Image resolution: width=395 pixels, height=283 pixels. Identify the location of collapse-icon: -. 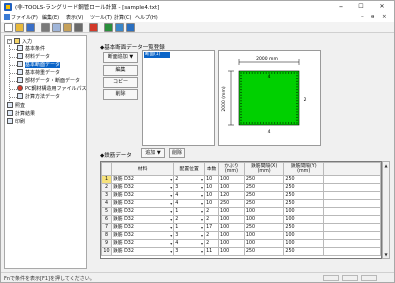
(9, 41).